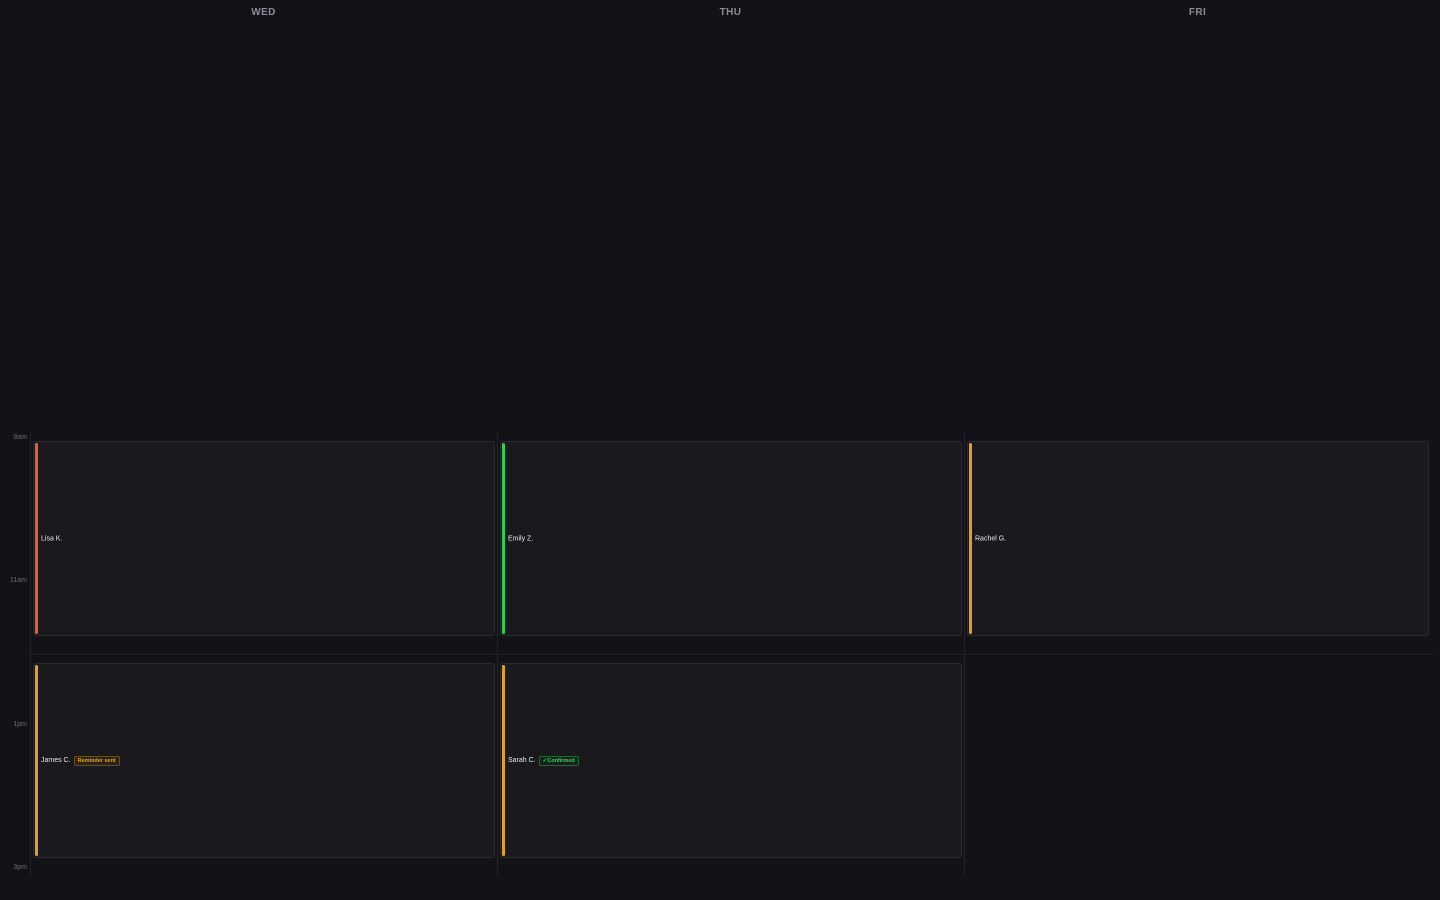  I want to click on event-name: Sarah C., so click(522, 760).